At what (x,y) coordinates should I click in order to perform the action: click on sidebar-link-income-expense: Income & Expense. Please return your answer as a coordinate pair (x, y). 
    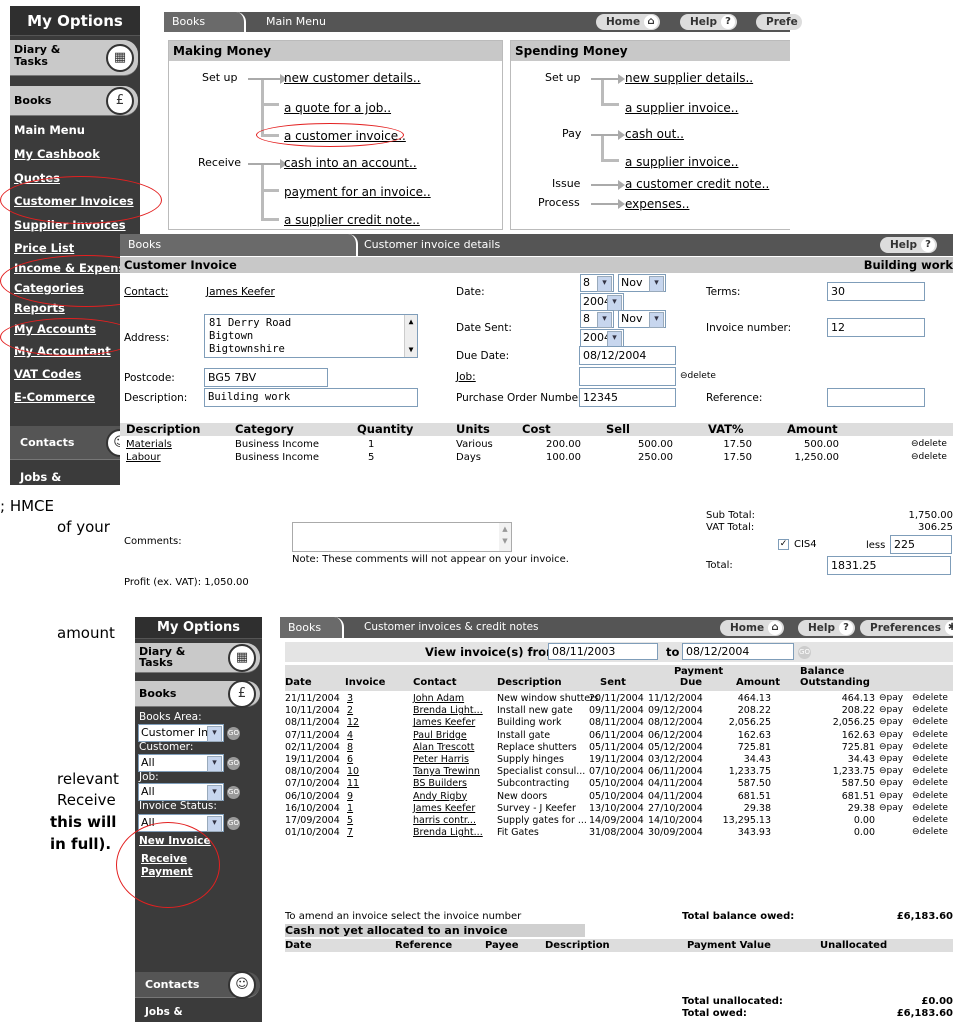
    Looking at the image, I should click on (74, 271).